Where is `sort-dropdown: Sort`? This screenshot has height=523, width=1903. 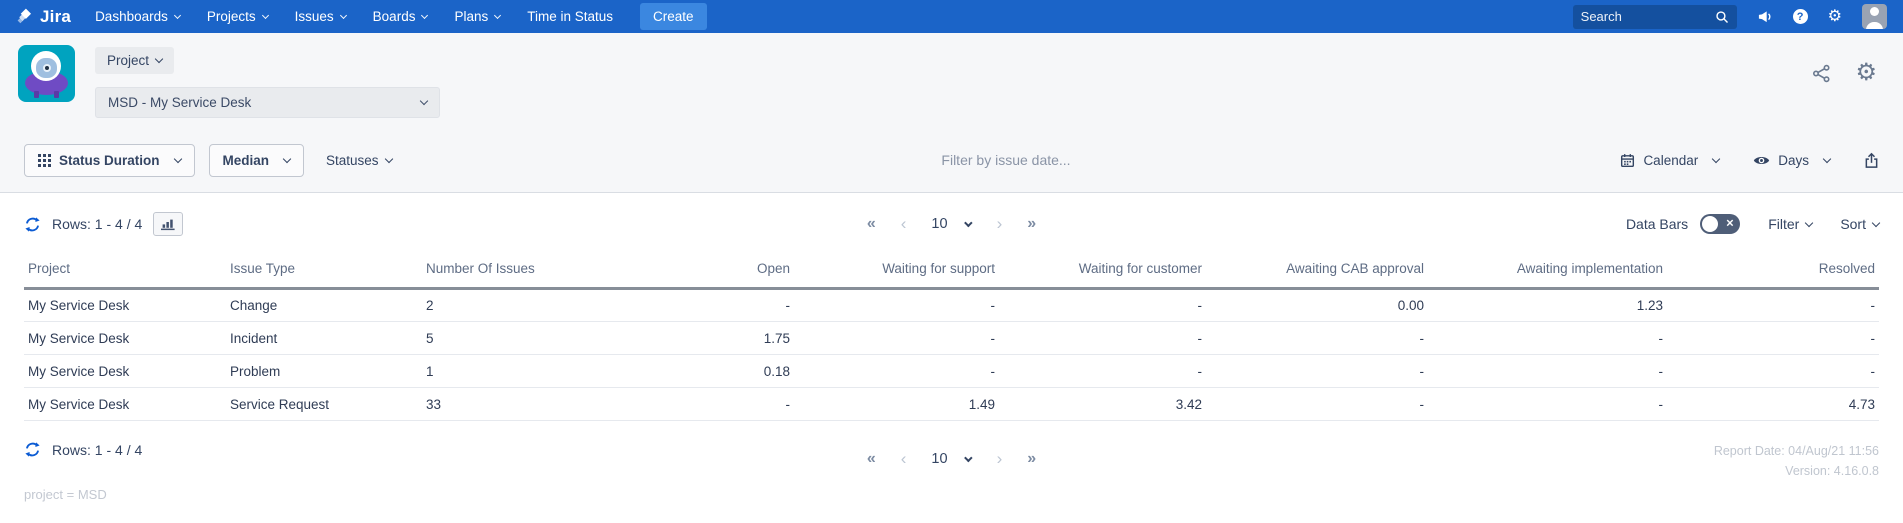 sort-dropdown: Sort is located at coordinates (1860, 224).